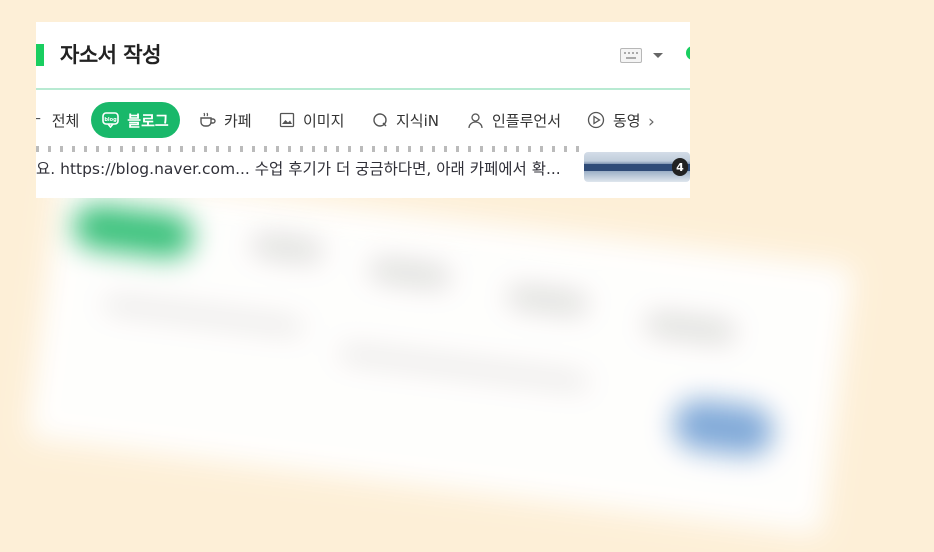 This screenshot has height=552, width=934. Describe the element at coordinates (627, 120) in the screenshot. I see `tab-label: 동영` at that location.